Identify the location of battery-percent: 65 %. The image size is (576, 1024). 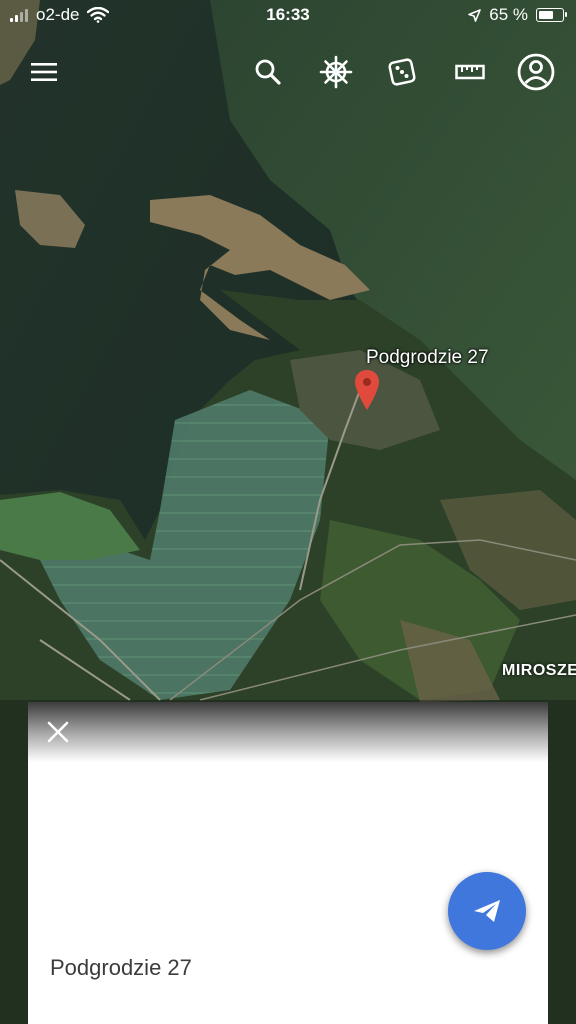
(508, 14).